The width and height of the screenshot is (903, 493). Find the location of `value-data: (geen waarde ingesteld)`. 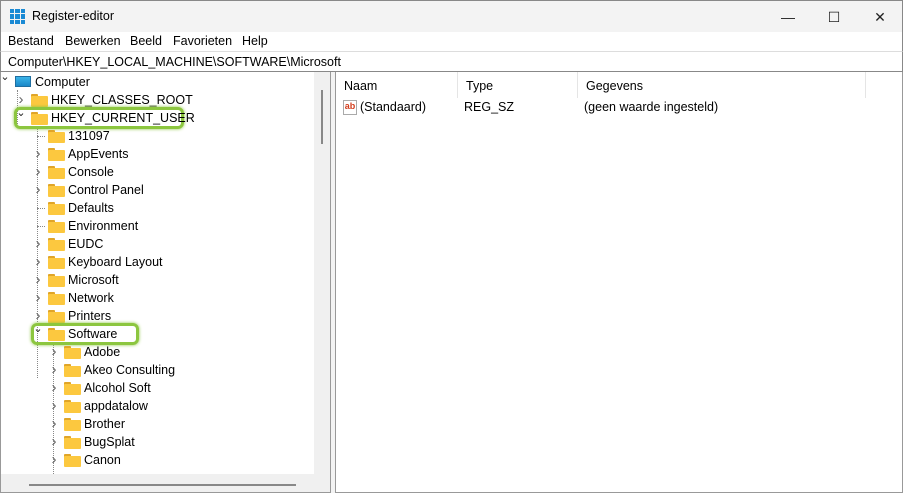

value-data: (geen waarde ingesteld) is located at coordinates (651, 107).